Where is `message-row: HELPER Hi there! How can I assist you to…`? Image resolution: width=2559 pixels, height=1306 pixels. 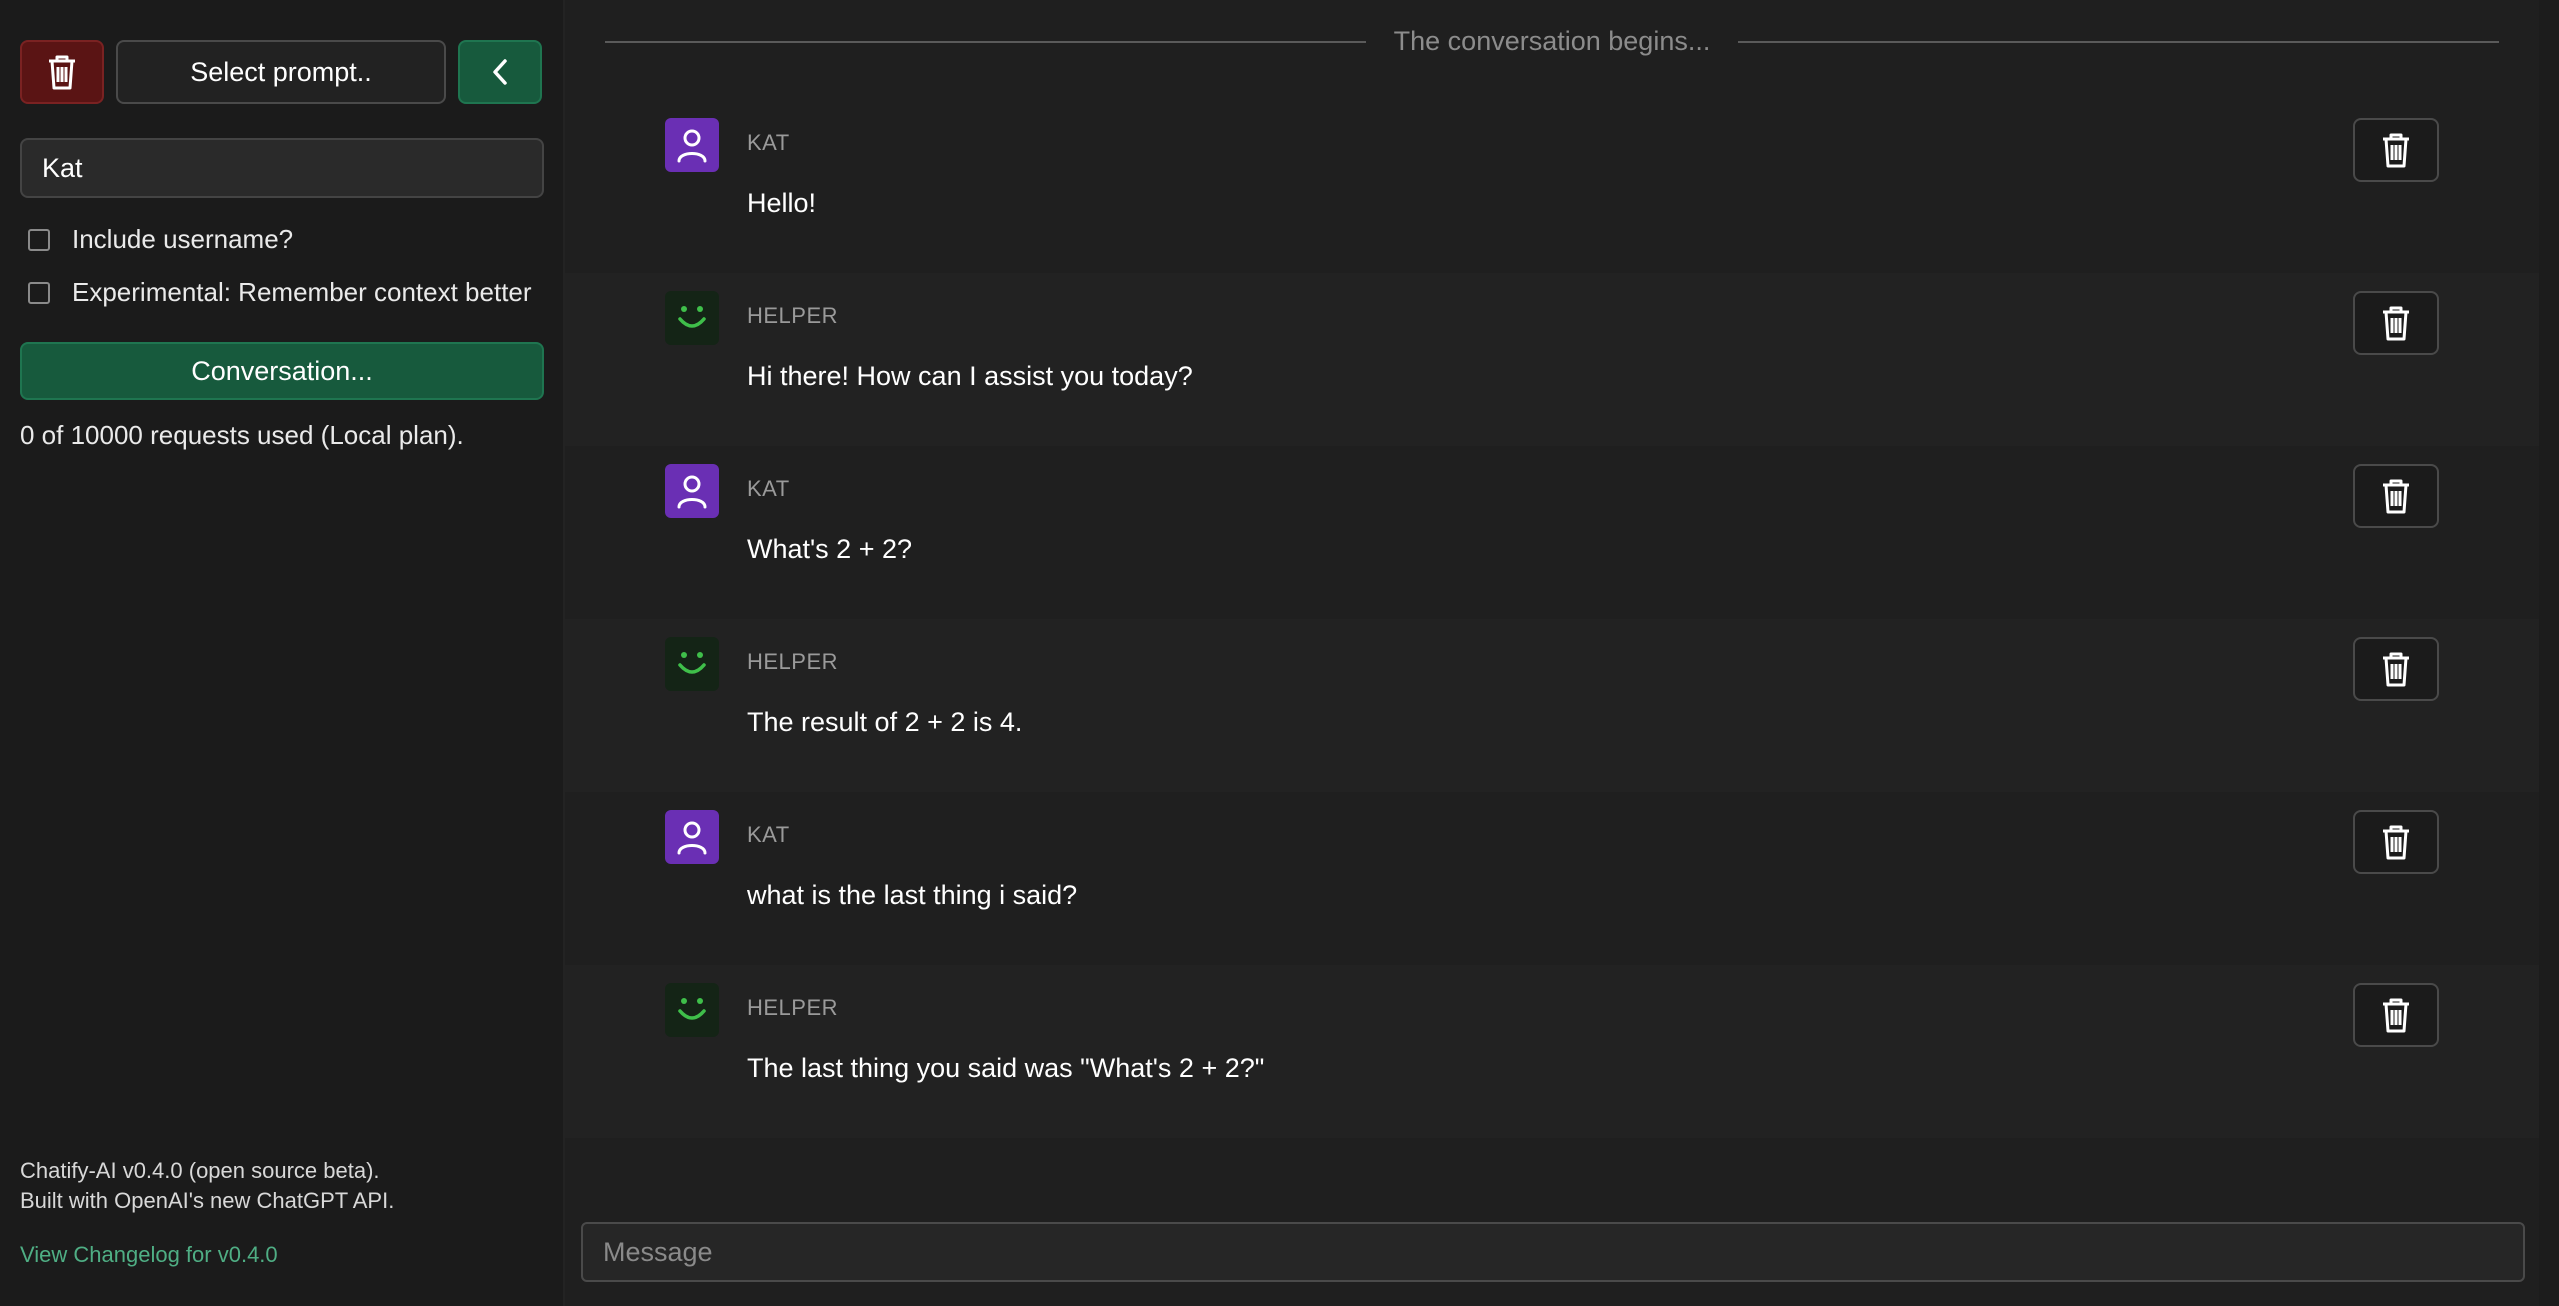 message-row: HELPER Hi there! How can I assist you to… is located at coordinates (1562, 359).